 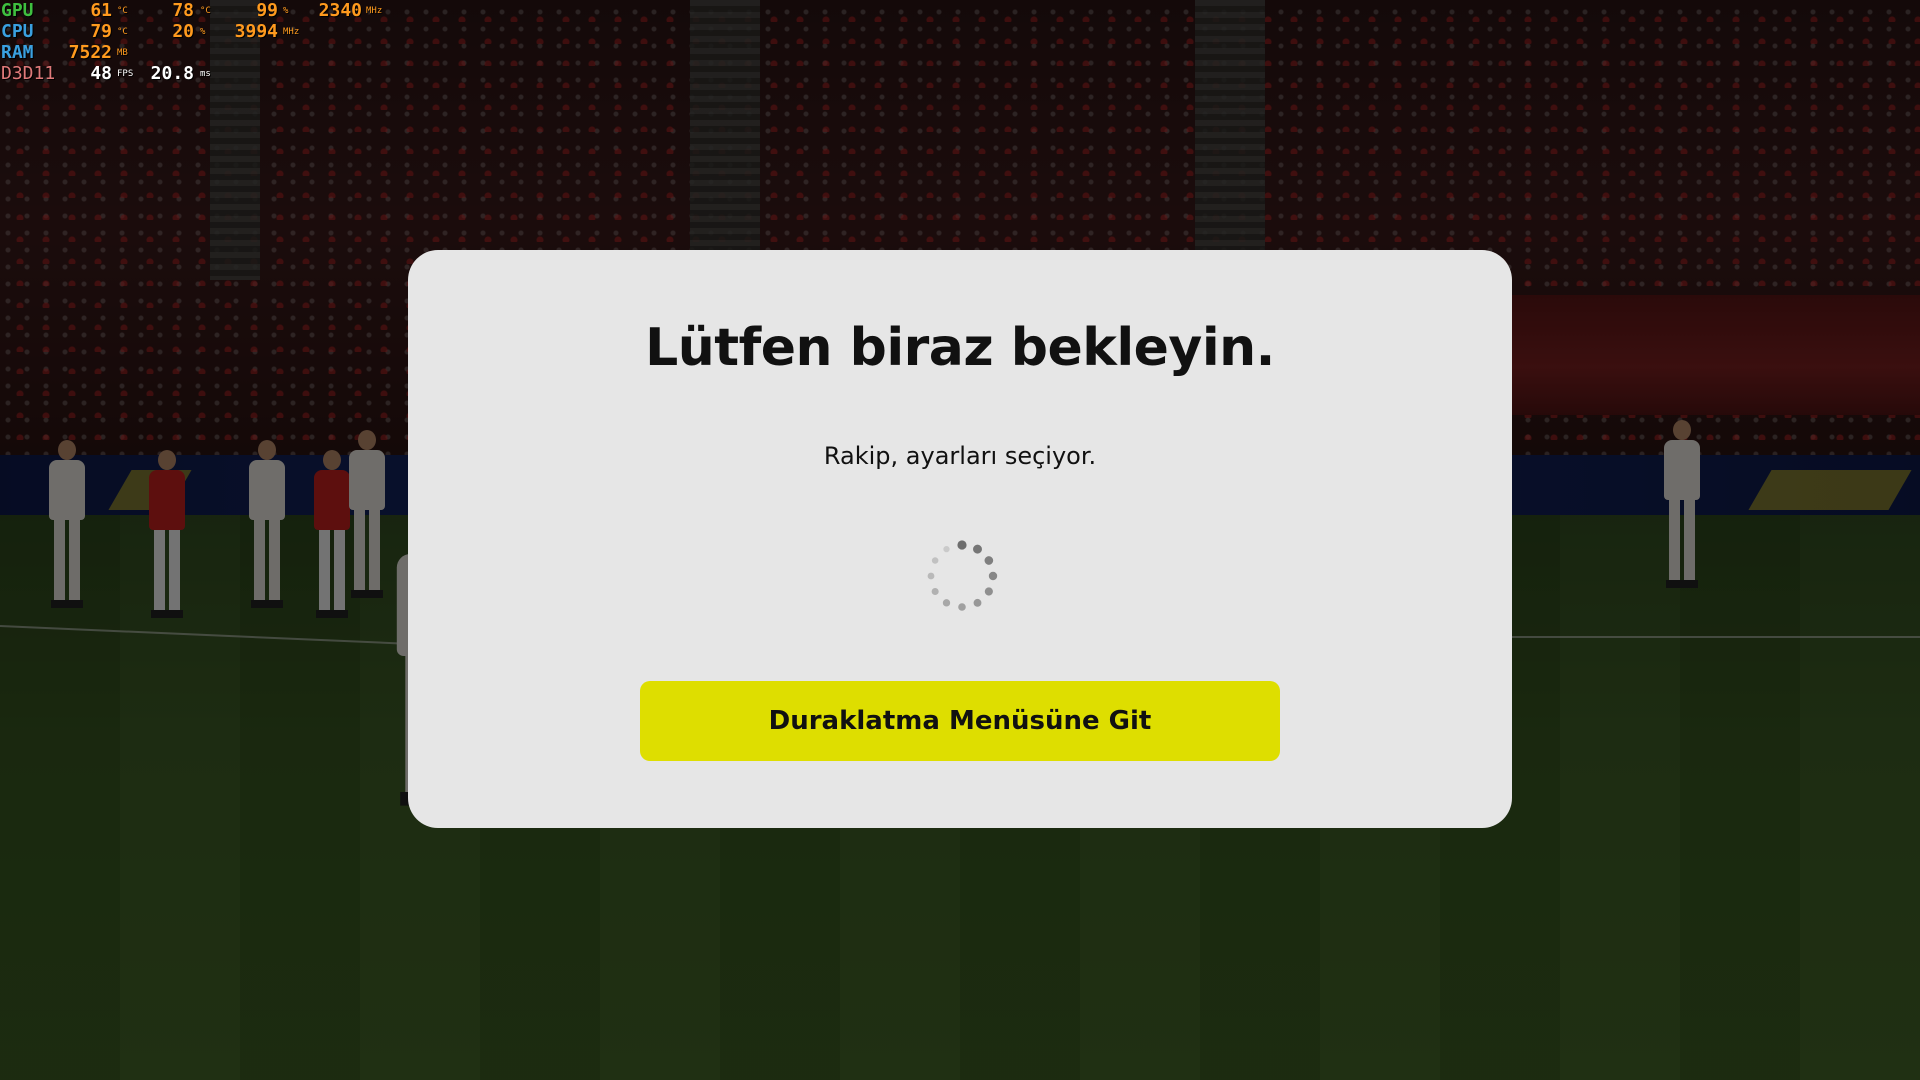 What do you see at coordinates (183, 10) in the screenshot?
I see `osd-gpu-load: 78` at bounding box center [183, 10].